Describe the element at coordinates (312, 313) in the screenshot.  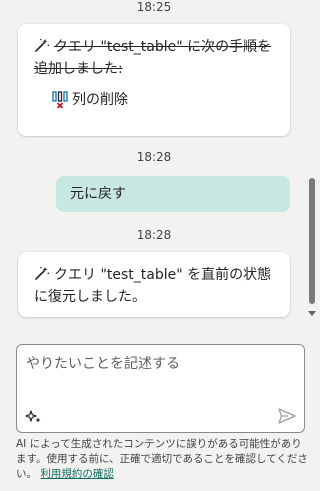
I see `scroll-down-arrow-icon` at that location.